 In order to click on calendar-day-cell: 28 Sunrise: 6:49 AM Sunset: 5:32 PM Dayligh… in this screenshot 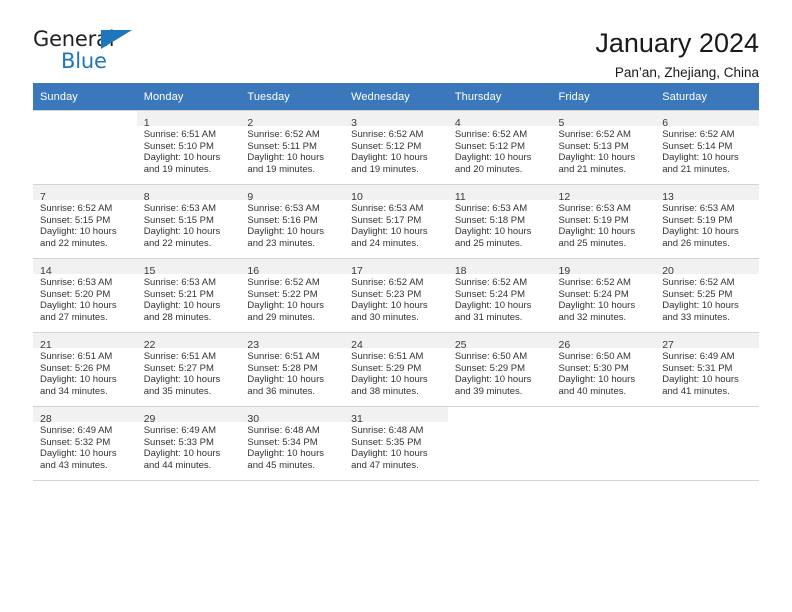, I will do `click(85, 443)`.